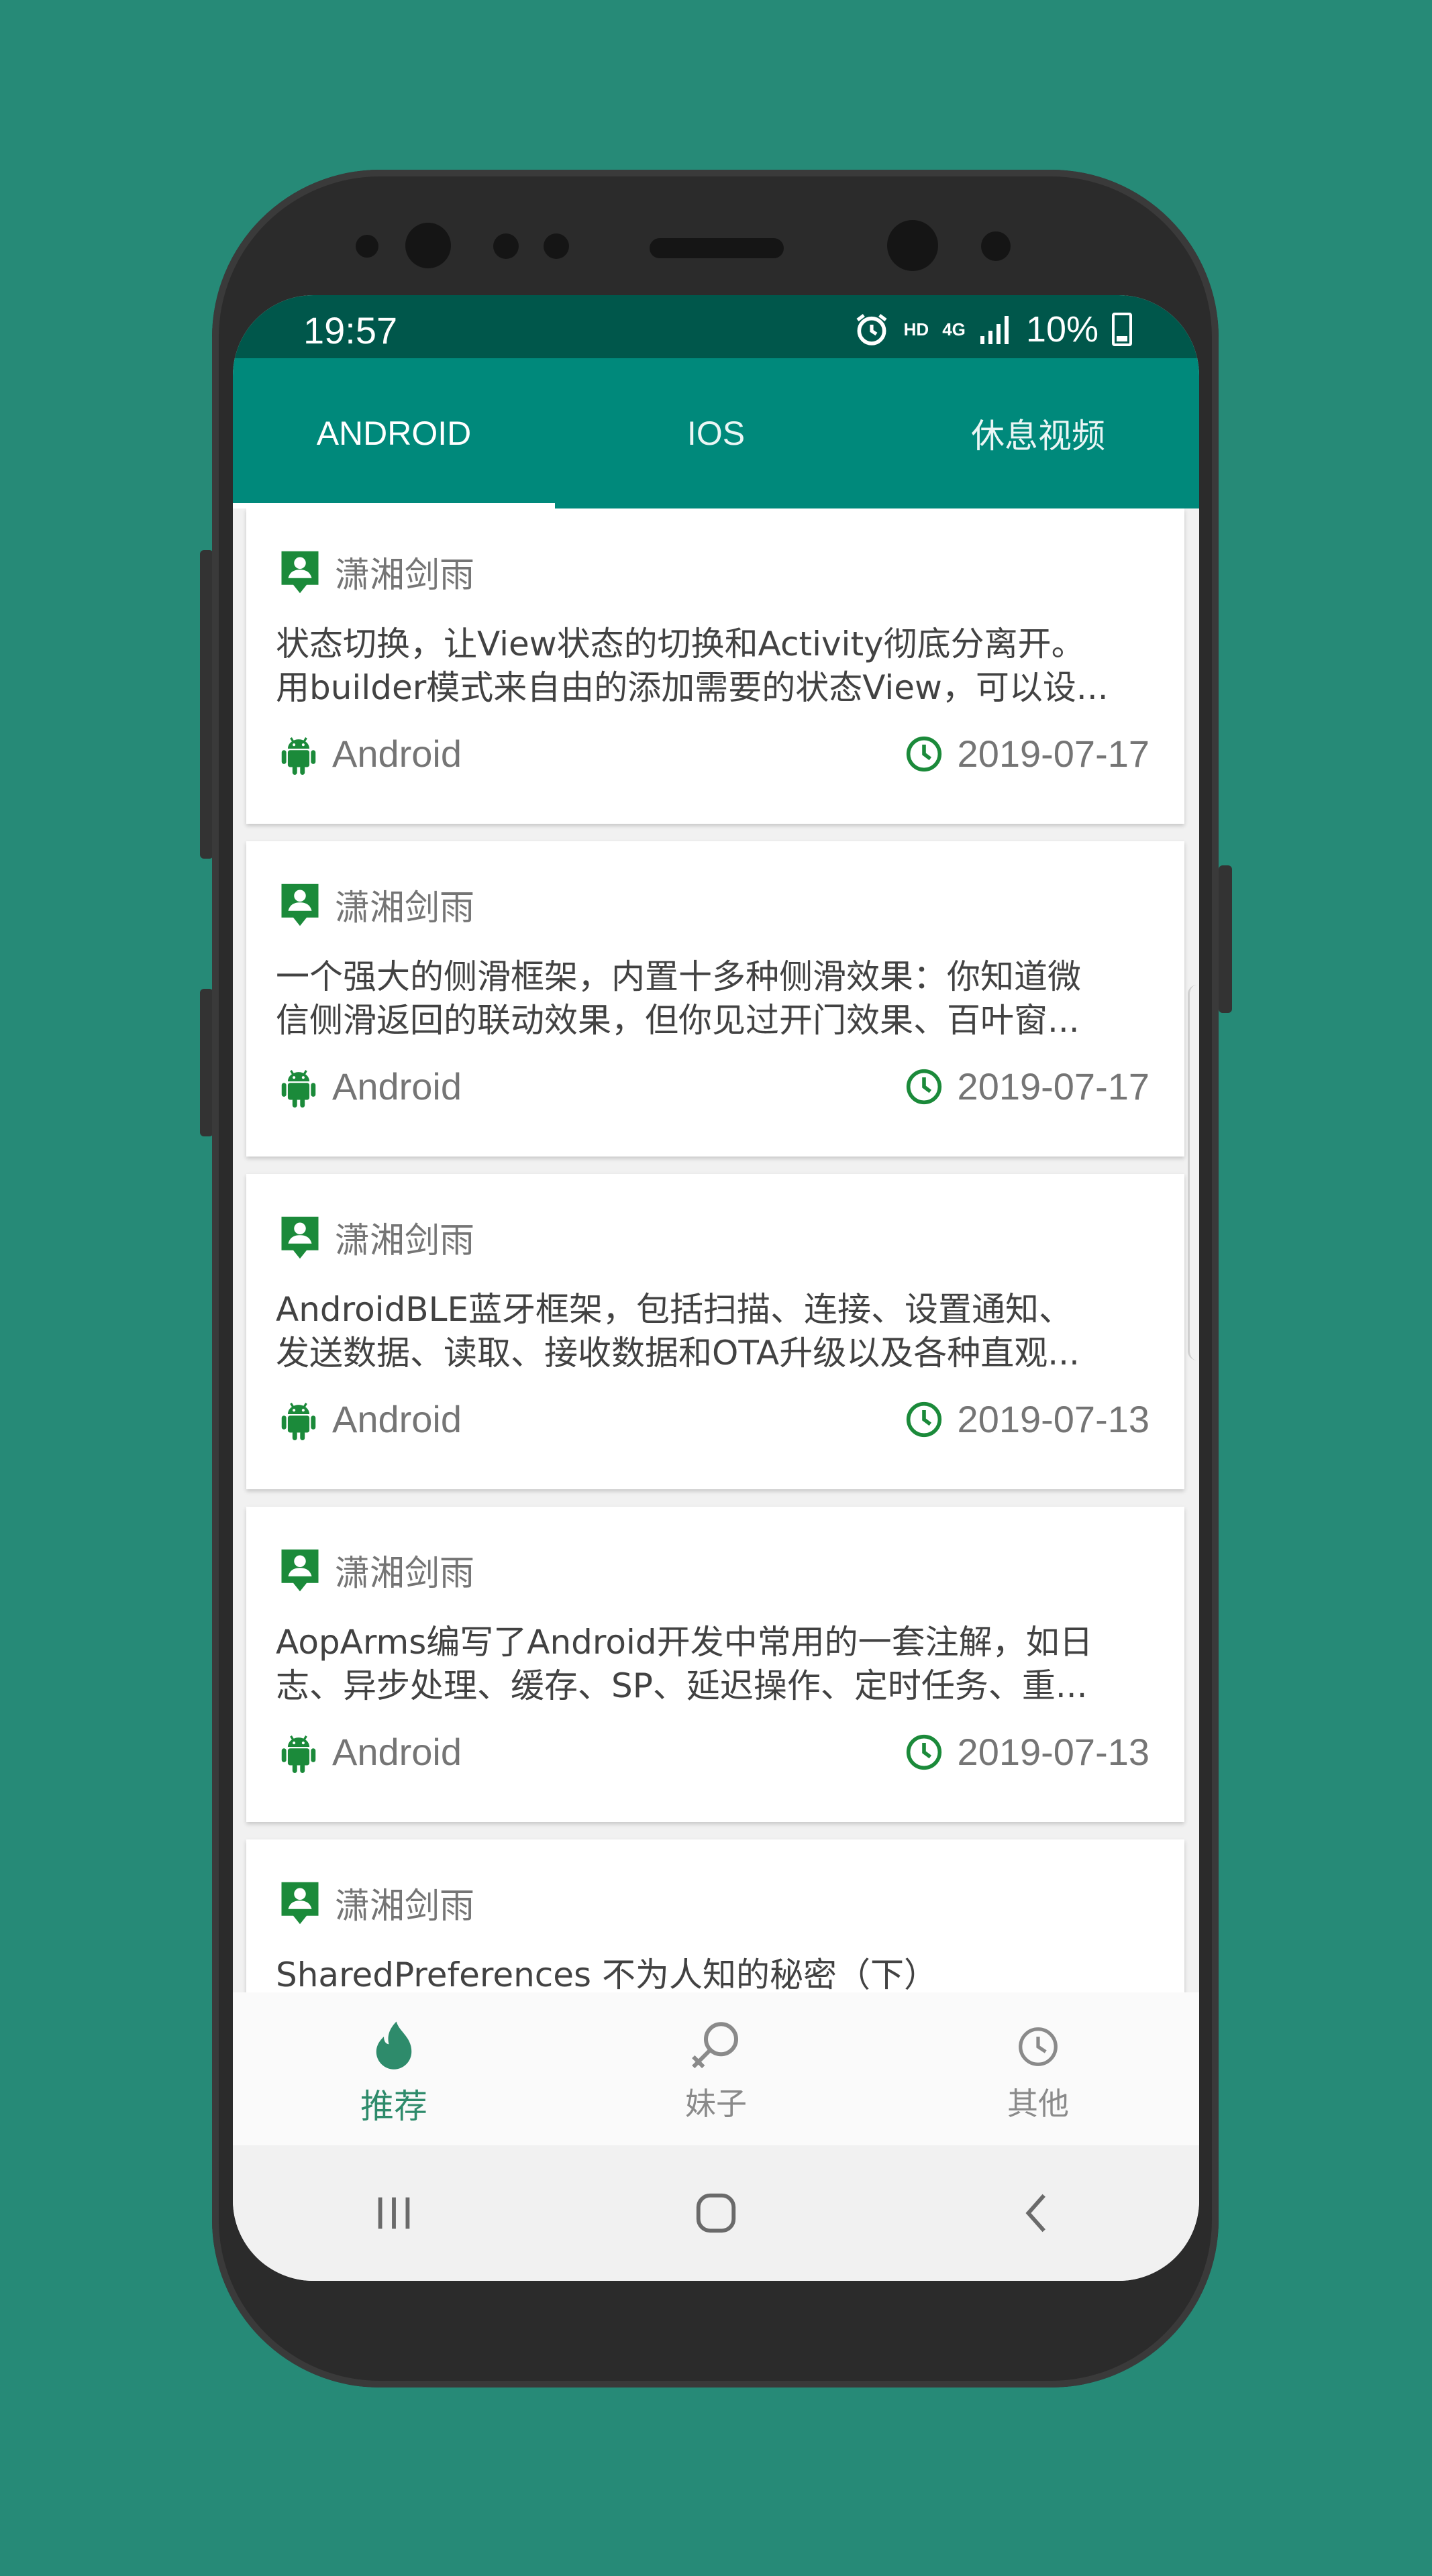  What do you see at coordinates (684, 1642) in the screenshot?
I see `description-line: AopArms编写了Android开发中常用的一套注解，如日` at bounding box center [684, 1642].